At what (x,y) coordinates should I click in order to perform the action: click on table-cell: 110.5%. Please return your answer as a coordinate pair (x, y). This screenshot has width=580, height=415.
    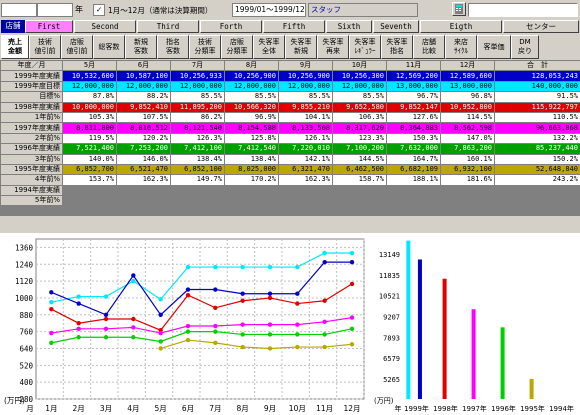
    Looking at the image, I should click on (537, 117).